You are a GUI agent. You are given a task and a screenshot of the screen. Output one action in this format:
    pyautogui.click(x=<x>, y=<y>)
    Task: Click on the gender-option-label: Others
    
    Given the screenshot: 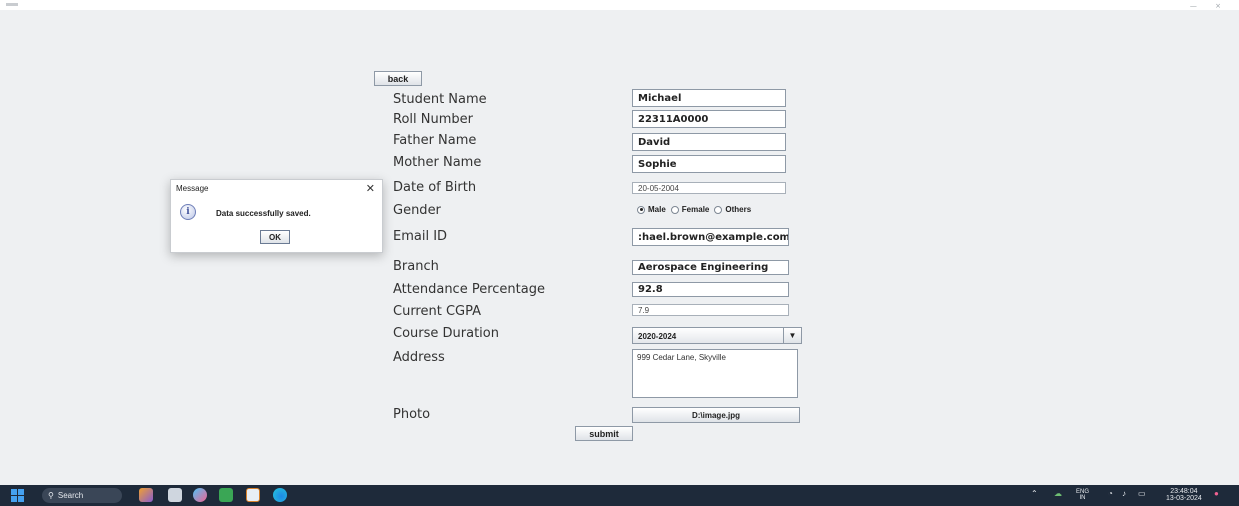 What is the action you would take?
    pyautogui.click(x=738, y=209)
    